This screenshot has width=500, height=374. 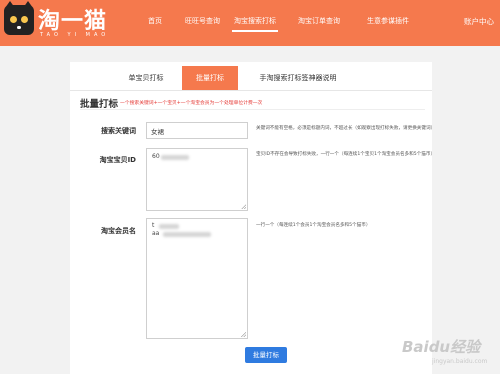 What do you see at coordinates (388, 21) in the screenshot?
I see `nav-item-business-plugin: 生意参谋插件` at bounding box center [388, 21].